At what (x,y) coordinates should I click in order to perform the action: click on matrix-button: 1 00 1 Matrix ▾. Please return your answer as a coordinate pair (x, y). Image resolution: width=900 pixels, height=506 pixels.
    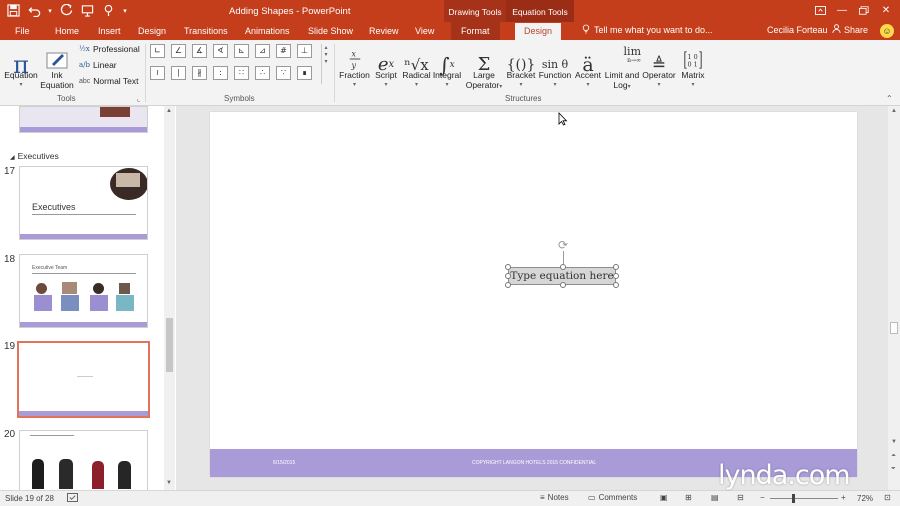
    Looking at the image, I should click on (693, 66).